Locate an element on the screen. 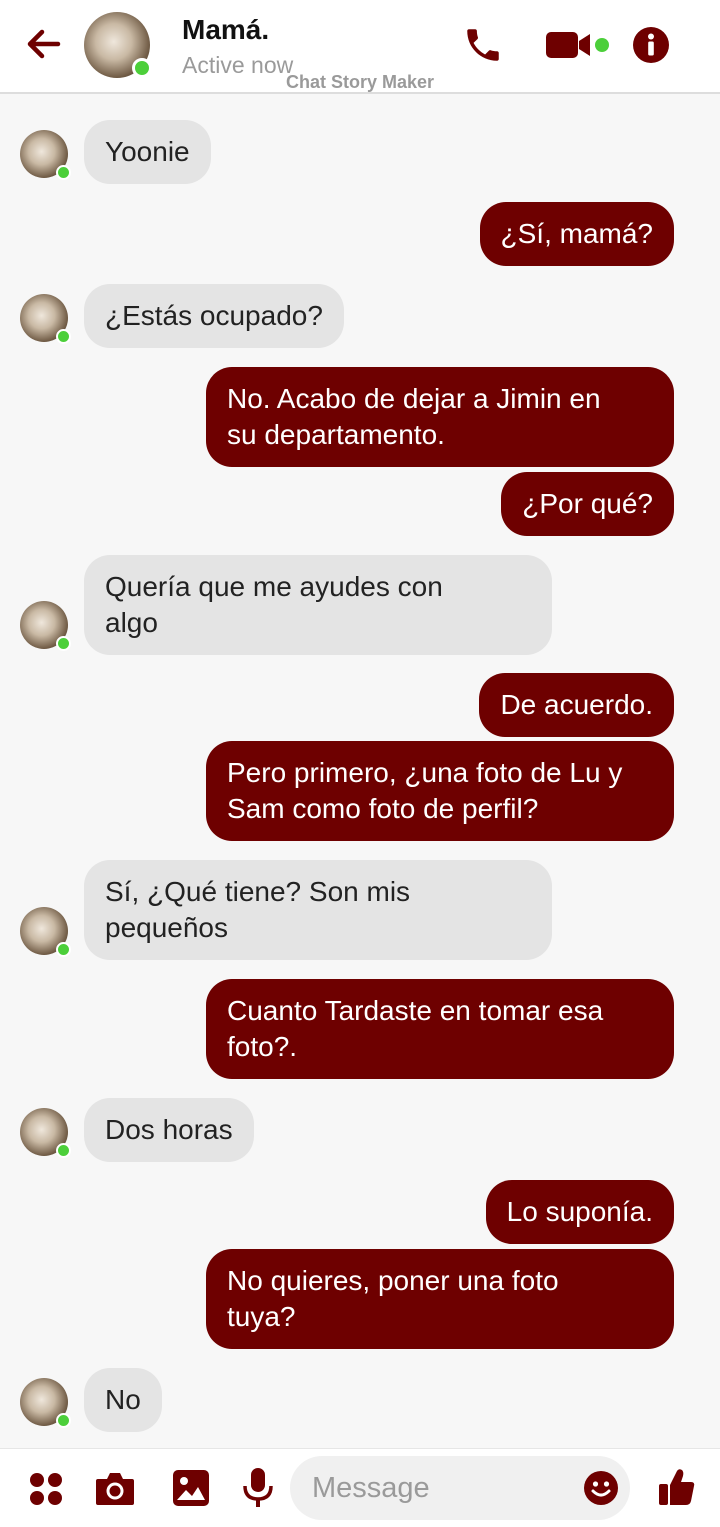 This screenshot has height=1527, width=720. watermark-text: Chat Story Maker is located at coordinates (360, 82).